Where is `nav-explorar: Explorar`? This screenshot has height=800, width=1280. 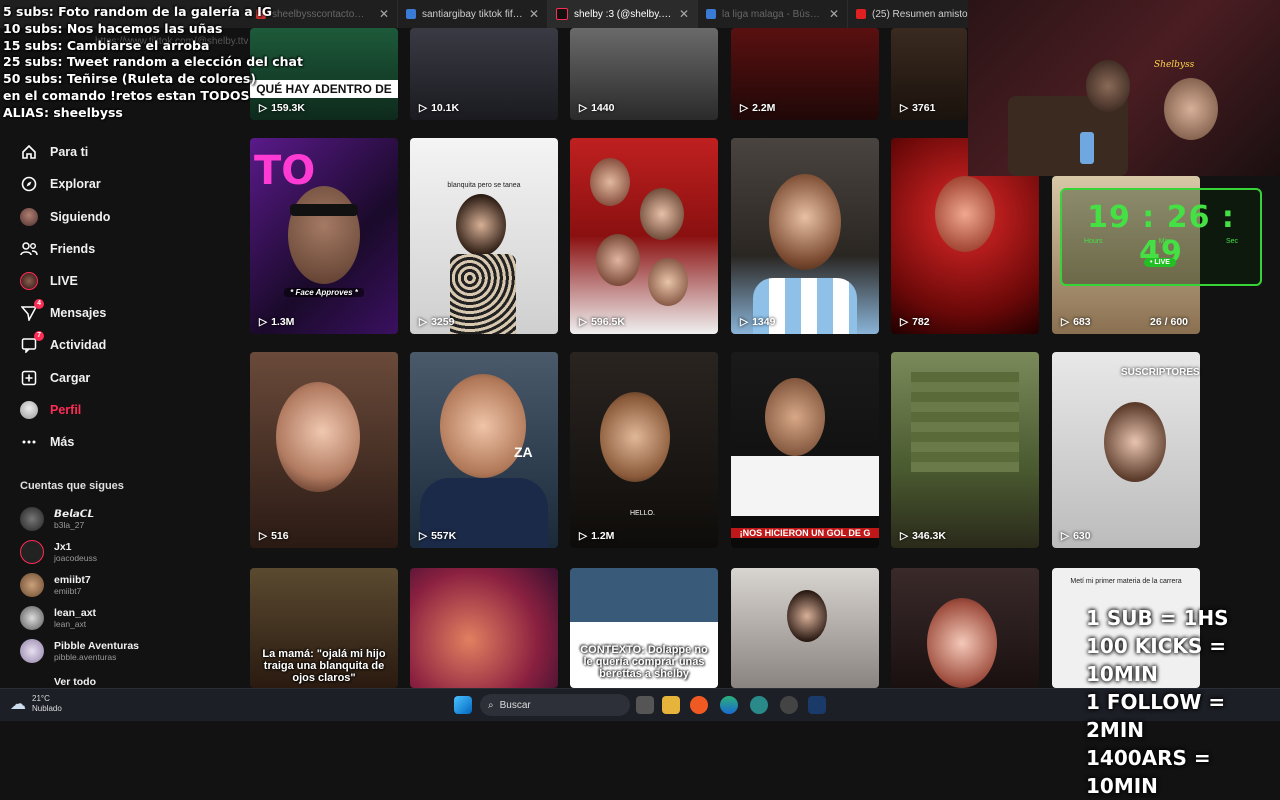 nav-explorar: Explorar is located at coordinates (60, 184).